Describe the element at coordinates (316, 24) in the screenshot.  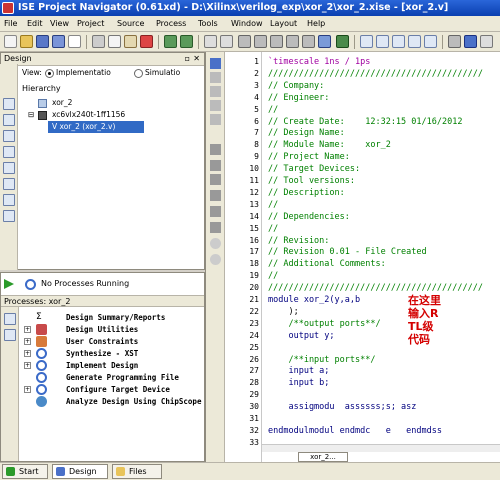
I see `menu-help: Help` at that location.